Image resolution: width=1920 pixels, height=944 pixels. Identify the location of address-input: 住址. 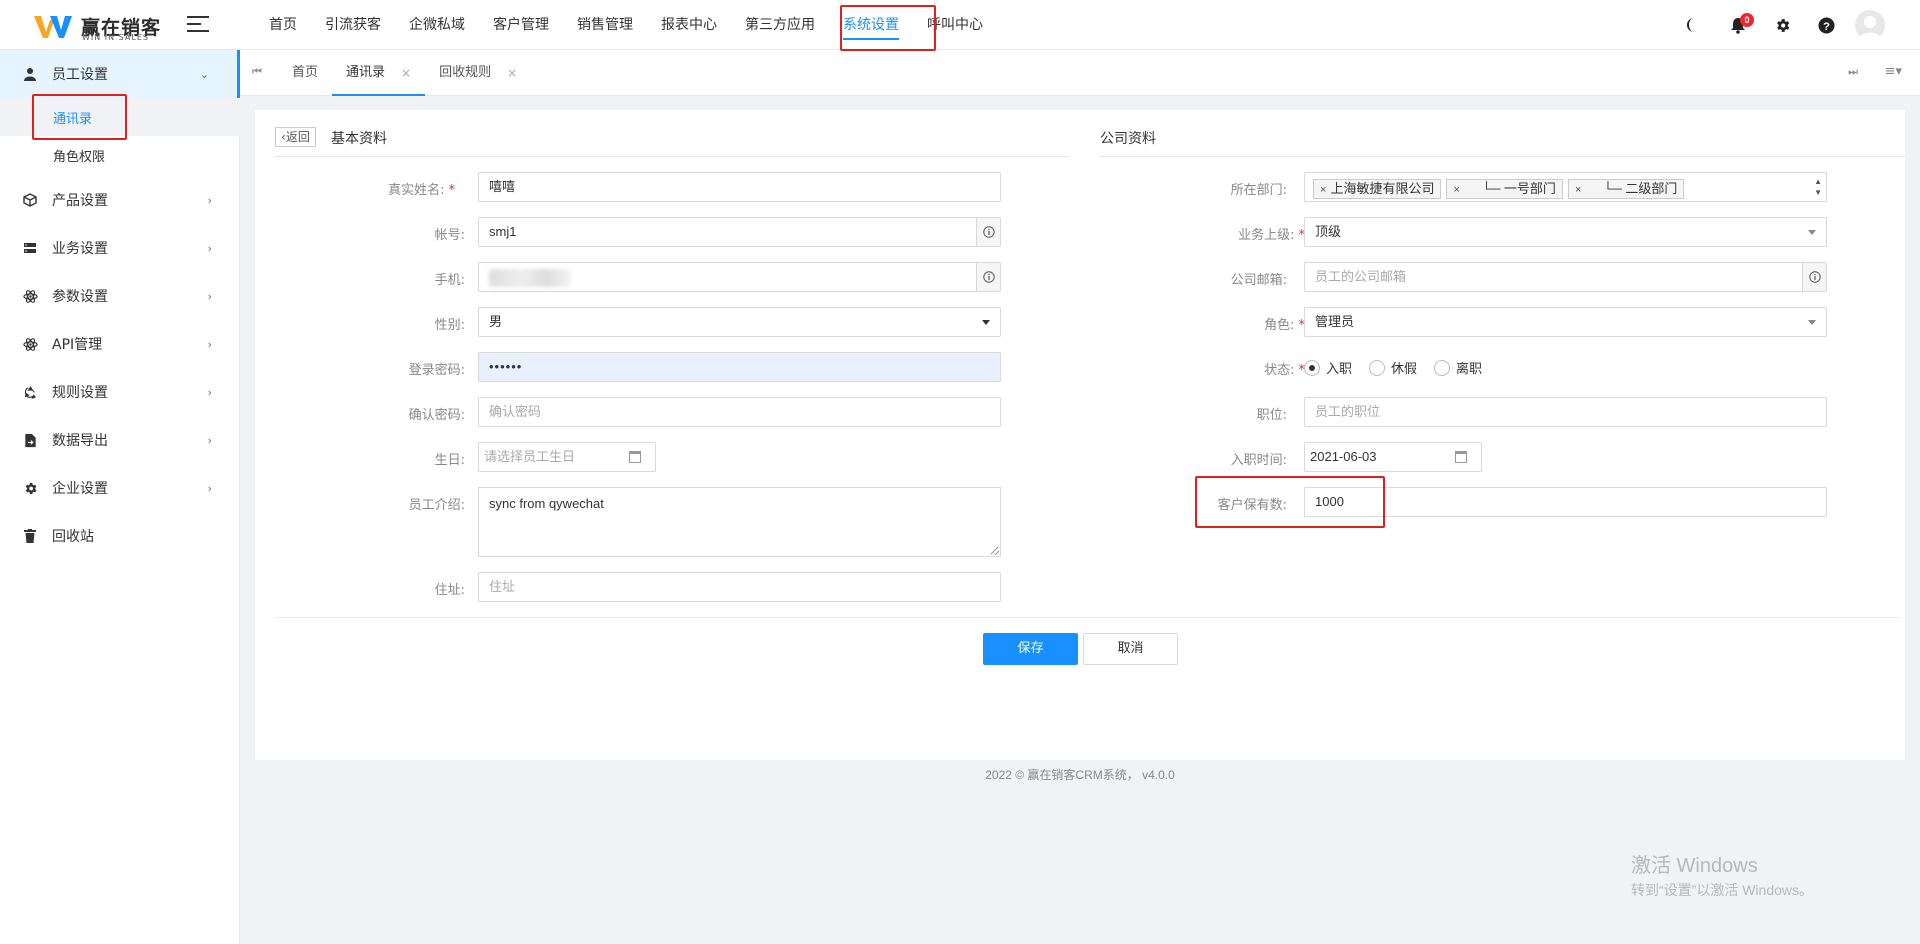
(739, 587).